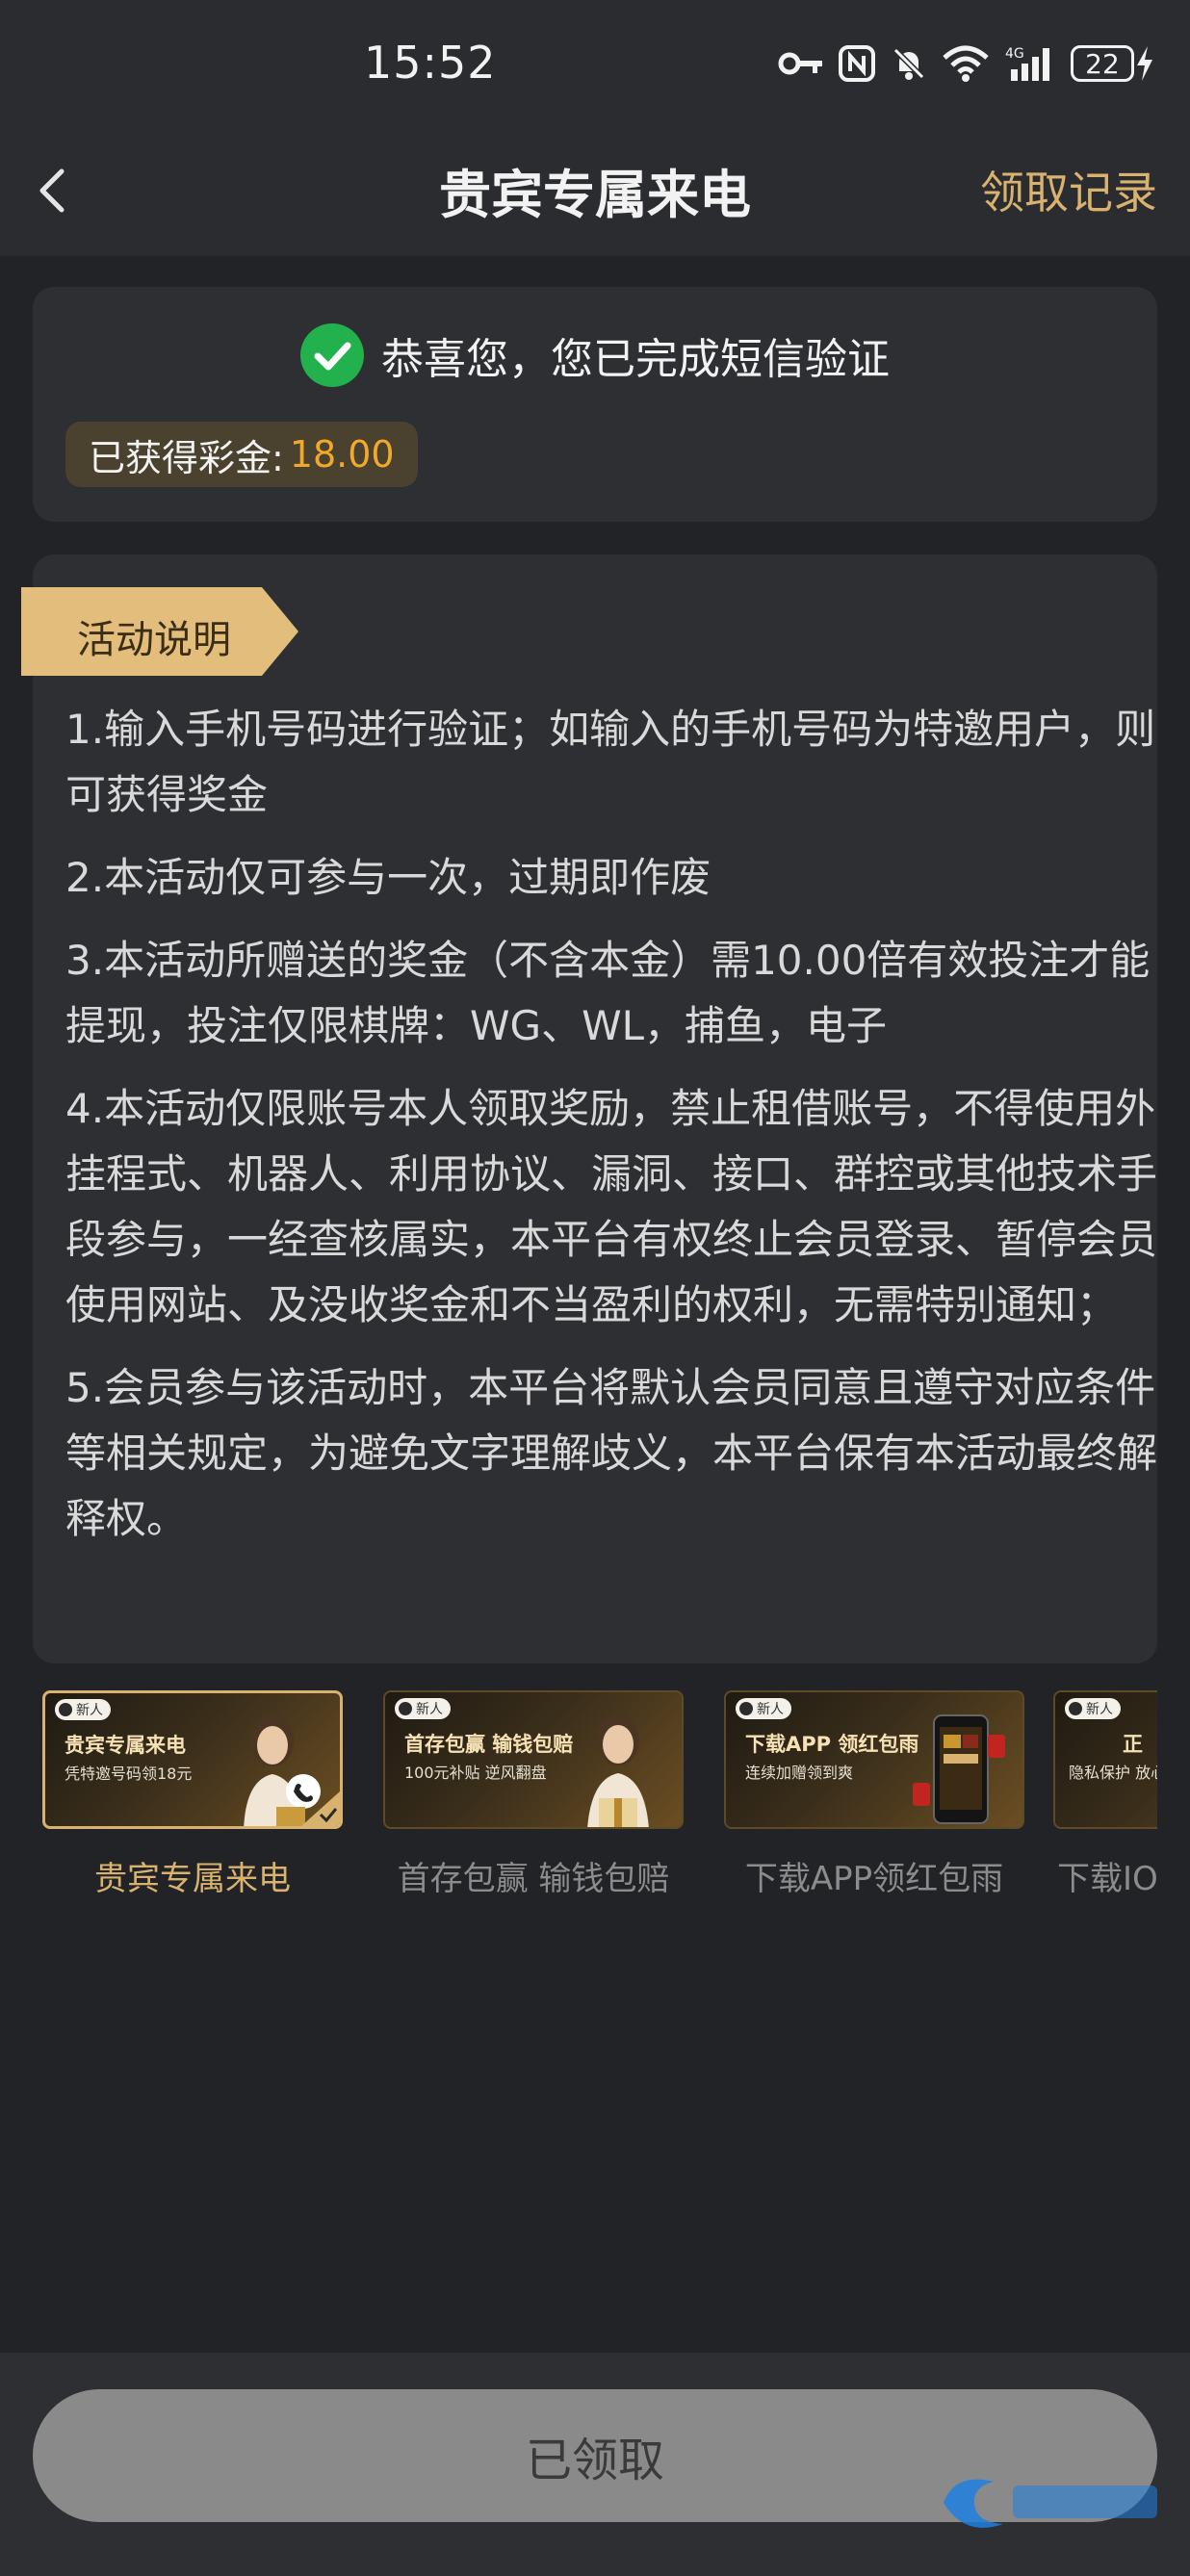  What do you see at coordinates (1050, 2504) in the screenshot?
I see `watermark-logo` at bounding box center [1050, 2504].